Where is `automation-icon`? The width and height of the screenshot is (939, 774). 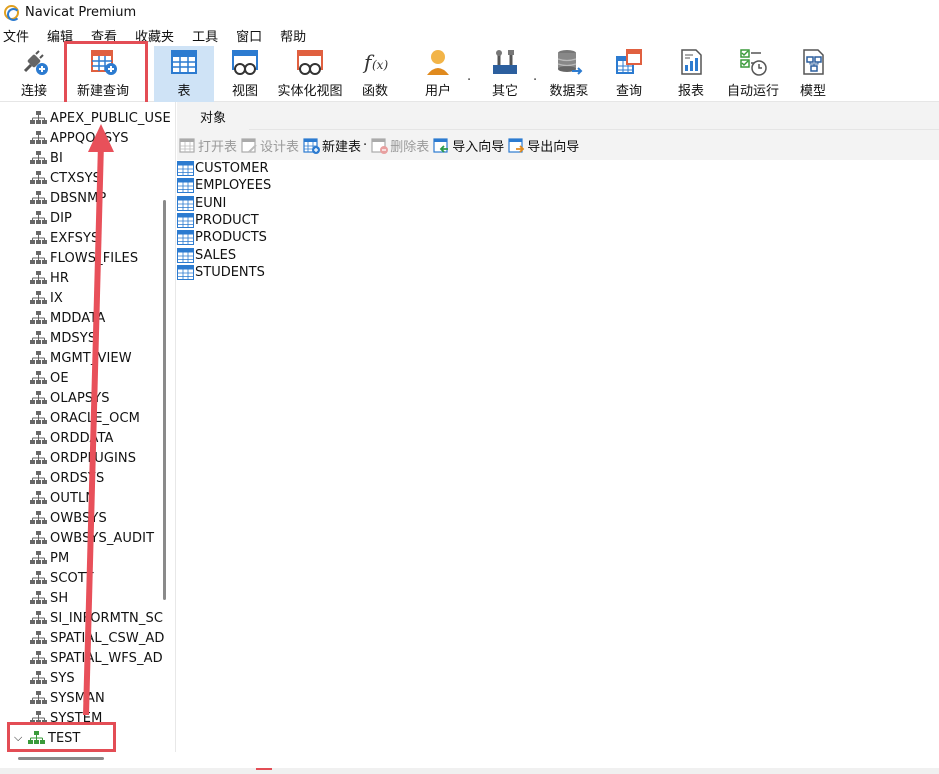
automation-icon is located at coordinates (753, 61).